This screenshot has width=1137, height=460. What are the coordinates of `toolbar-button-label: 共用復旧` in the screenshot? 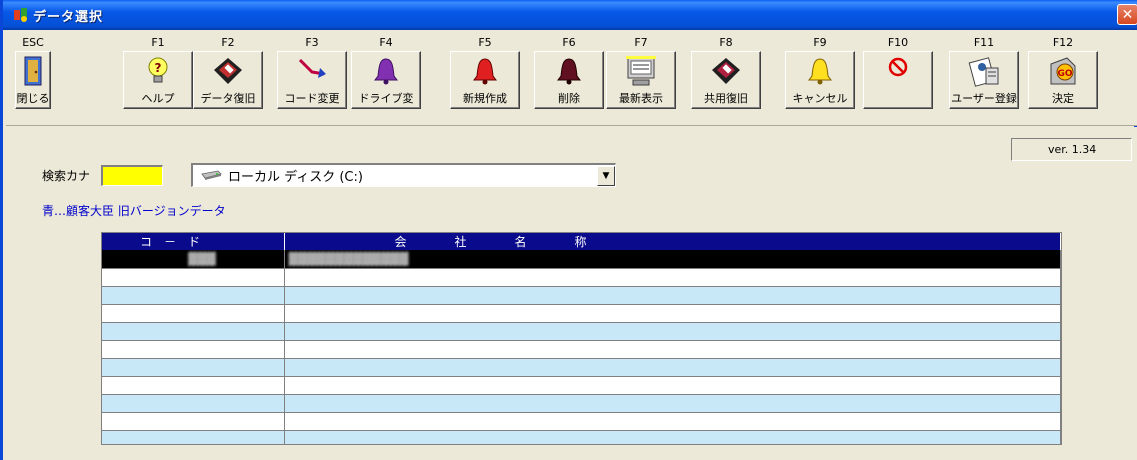 It's located at (726, 98).